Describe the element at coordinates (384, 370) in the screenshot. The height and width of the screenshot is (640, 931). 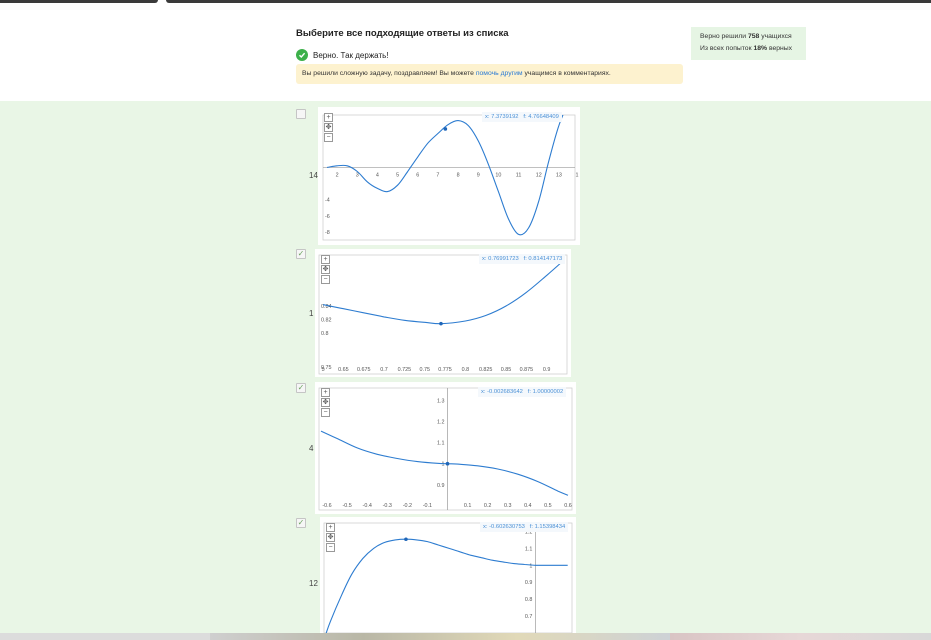
I see `x-tick-label: 0.7` at that location.